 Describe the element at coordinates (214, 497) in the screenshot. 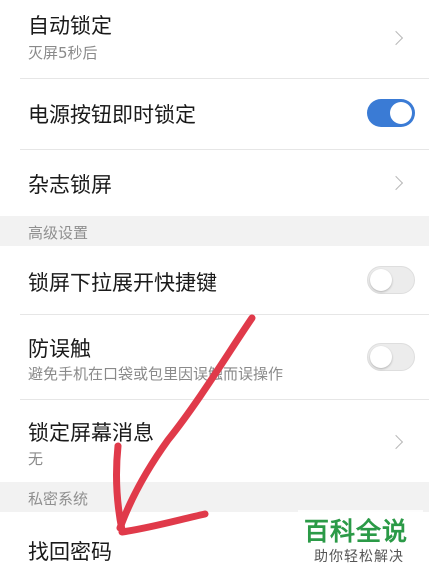

I see `section-header-privacy: 私密系统` at that location.